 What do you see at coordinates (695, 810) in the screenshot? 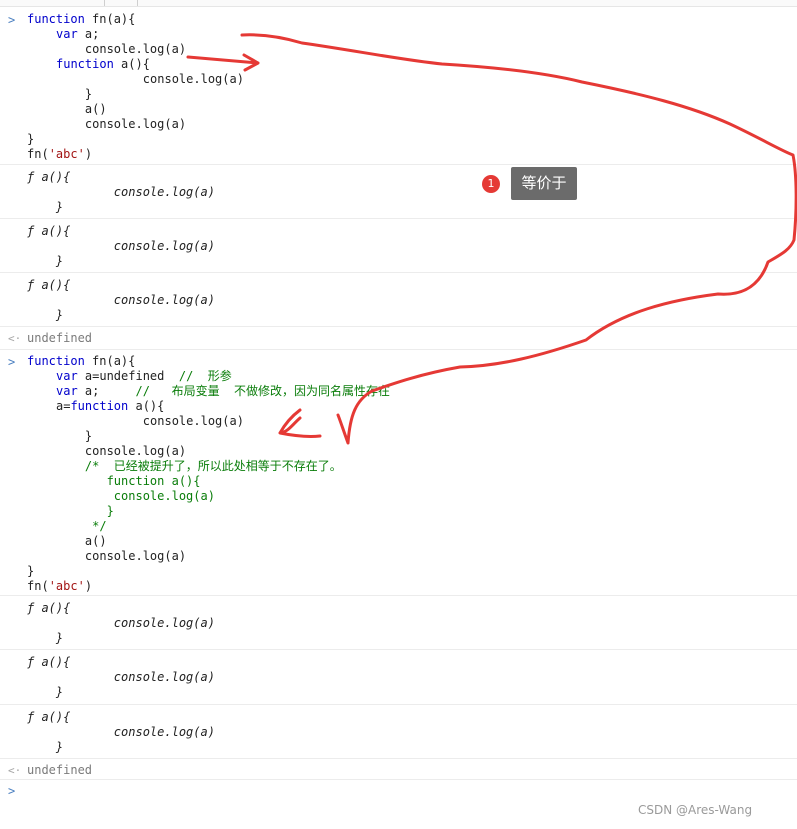
I see `csdn-watermark: CSDN @Ares-Wang` at bounding box center [695, 810].